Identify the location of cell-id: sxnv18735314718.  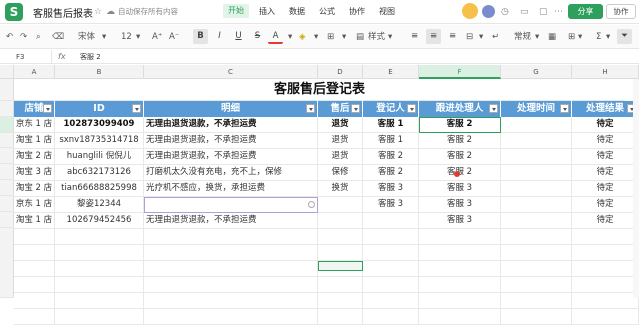
(99, 141).